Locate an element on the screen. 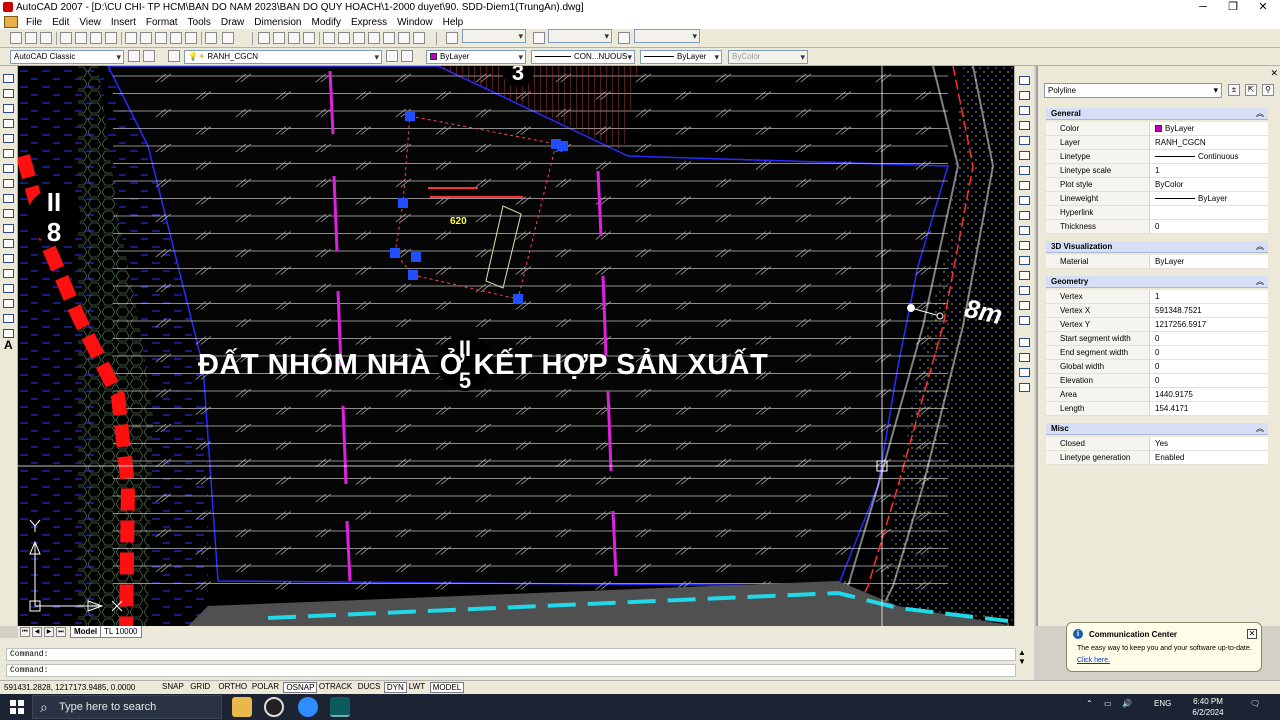 Image resolution: width=1280 pixels, height=720 pixels. spline-icon is located at coordinates (8, 198).